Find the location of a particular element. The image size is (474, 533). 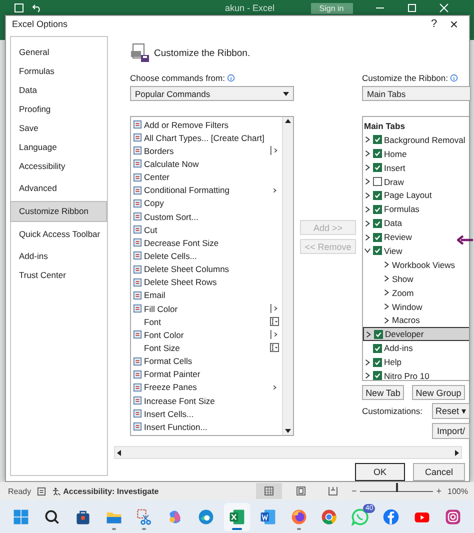

nav-item: Trust Center is located at coordinates (59, 275).